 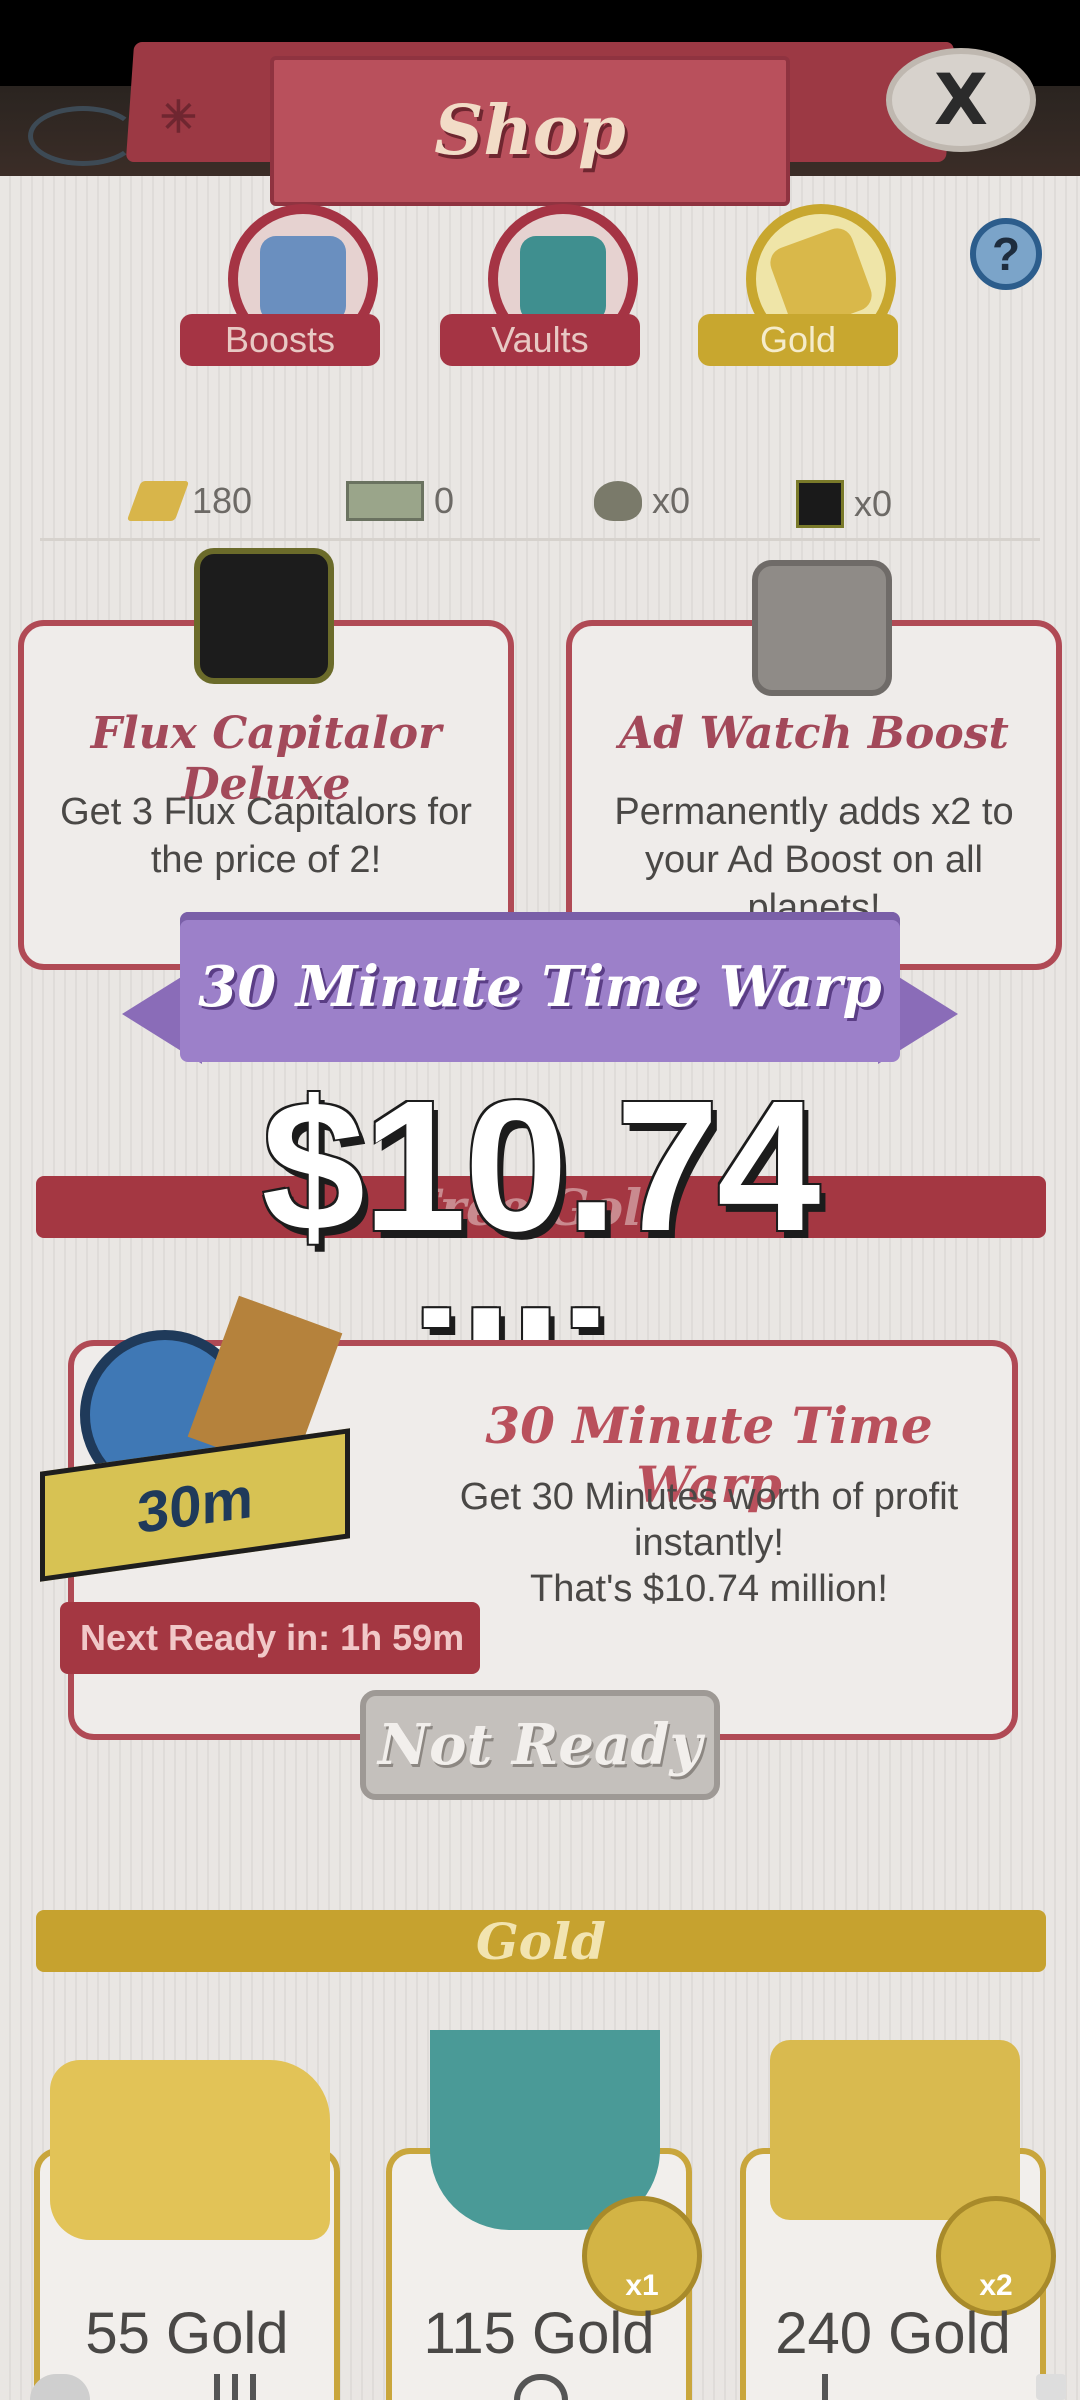 What do you see at coordinates (798, 289) in the screenshot?
I see `tab-gold: Gold` at bounding box center [798, 289].